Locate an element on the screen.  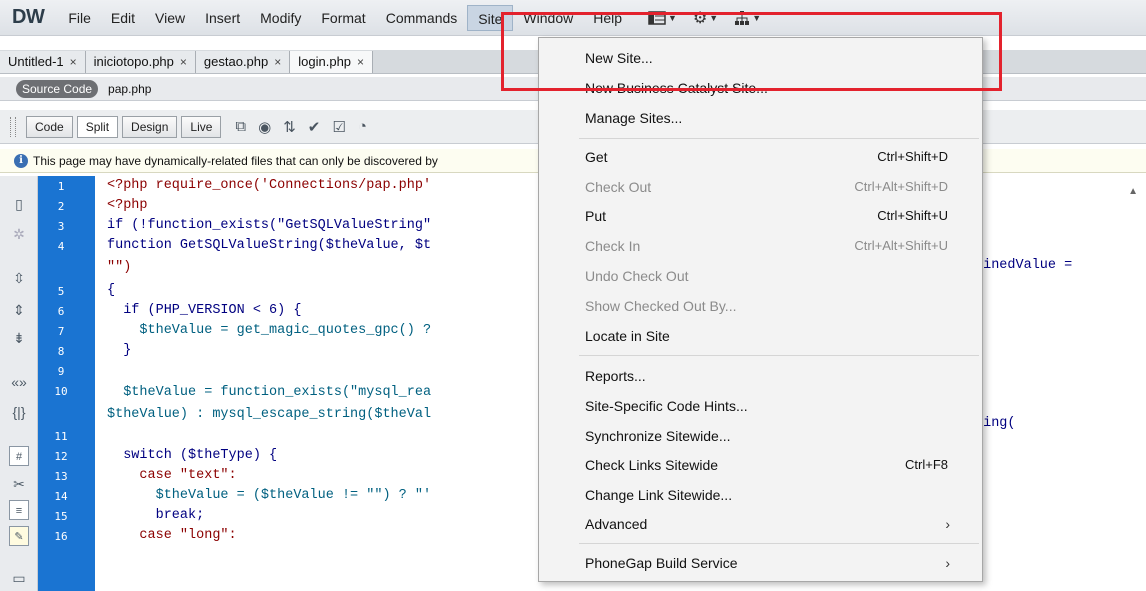
expand-all-icon: ⇟ is located at coordinates (19, 338).